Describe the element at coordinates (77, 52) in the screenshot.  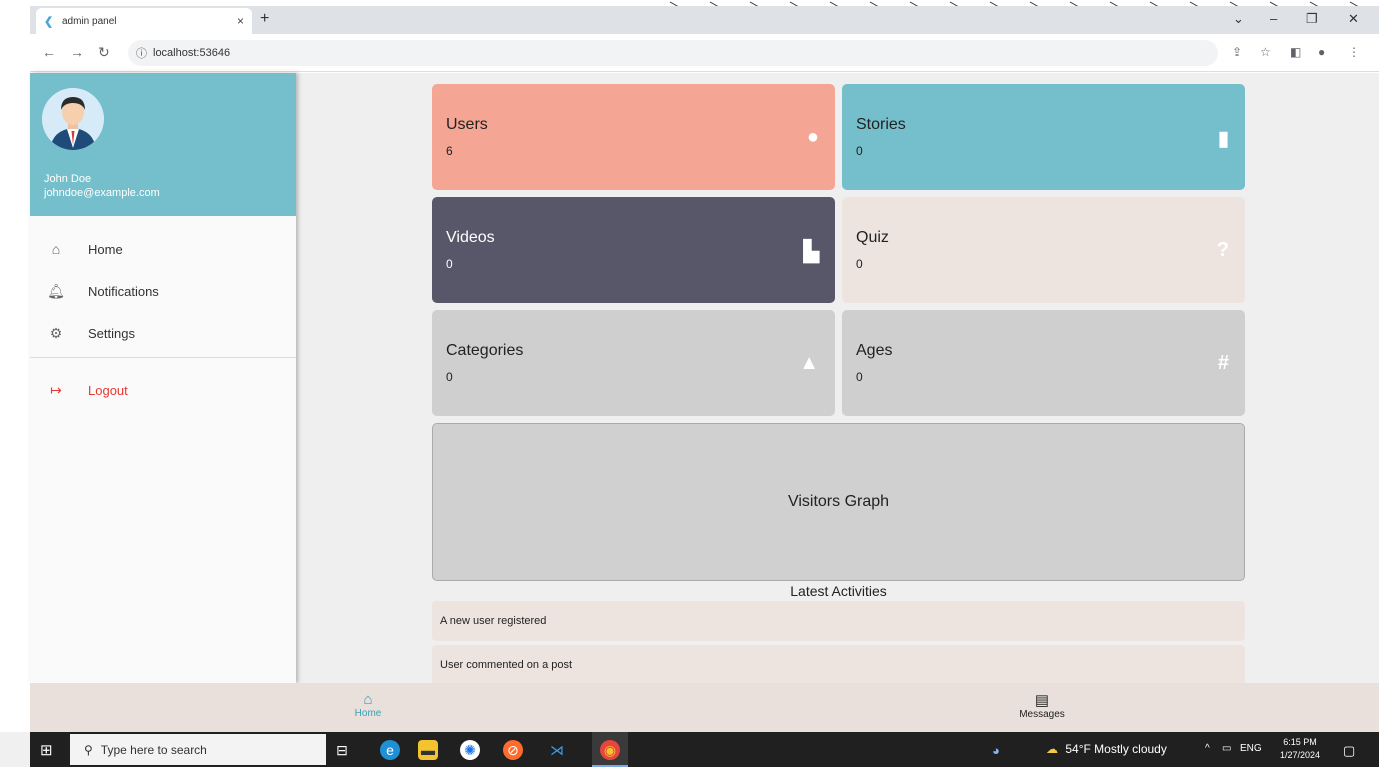
I see `forward-arrow-icon: →` at that location.